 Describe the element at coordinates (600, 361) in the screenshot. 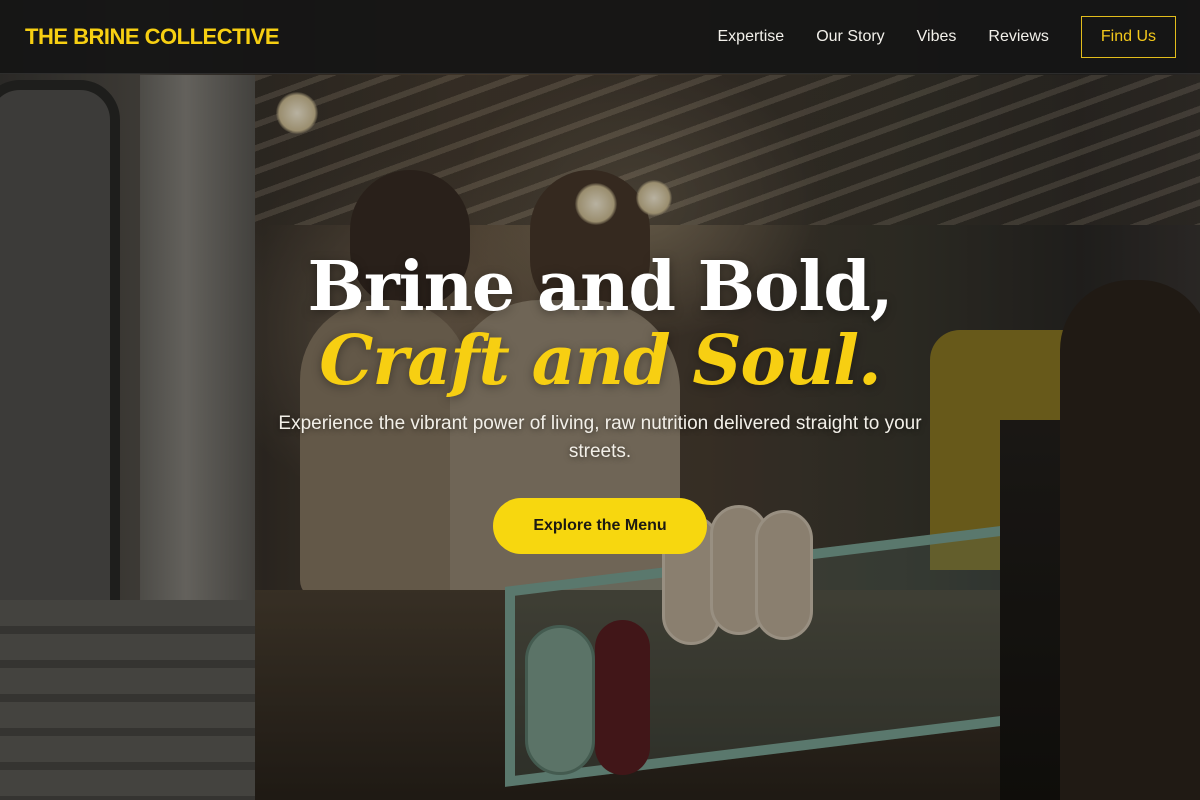

I see `hero-headline-line-2: Craft and Soul.` at that location.